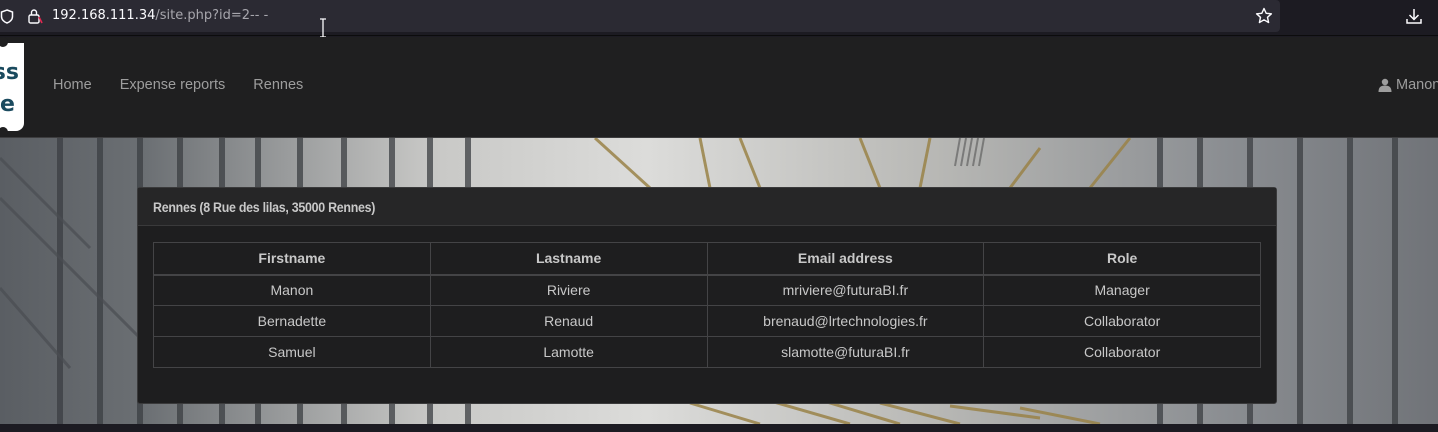 This screenshot has height=432, width=1438. I want to click on cell-email: mriviere@futuraBI.fr, so click(845, 290).